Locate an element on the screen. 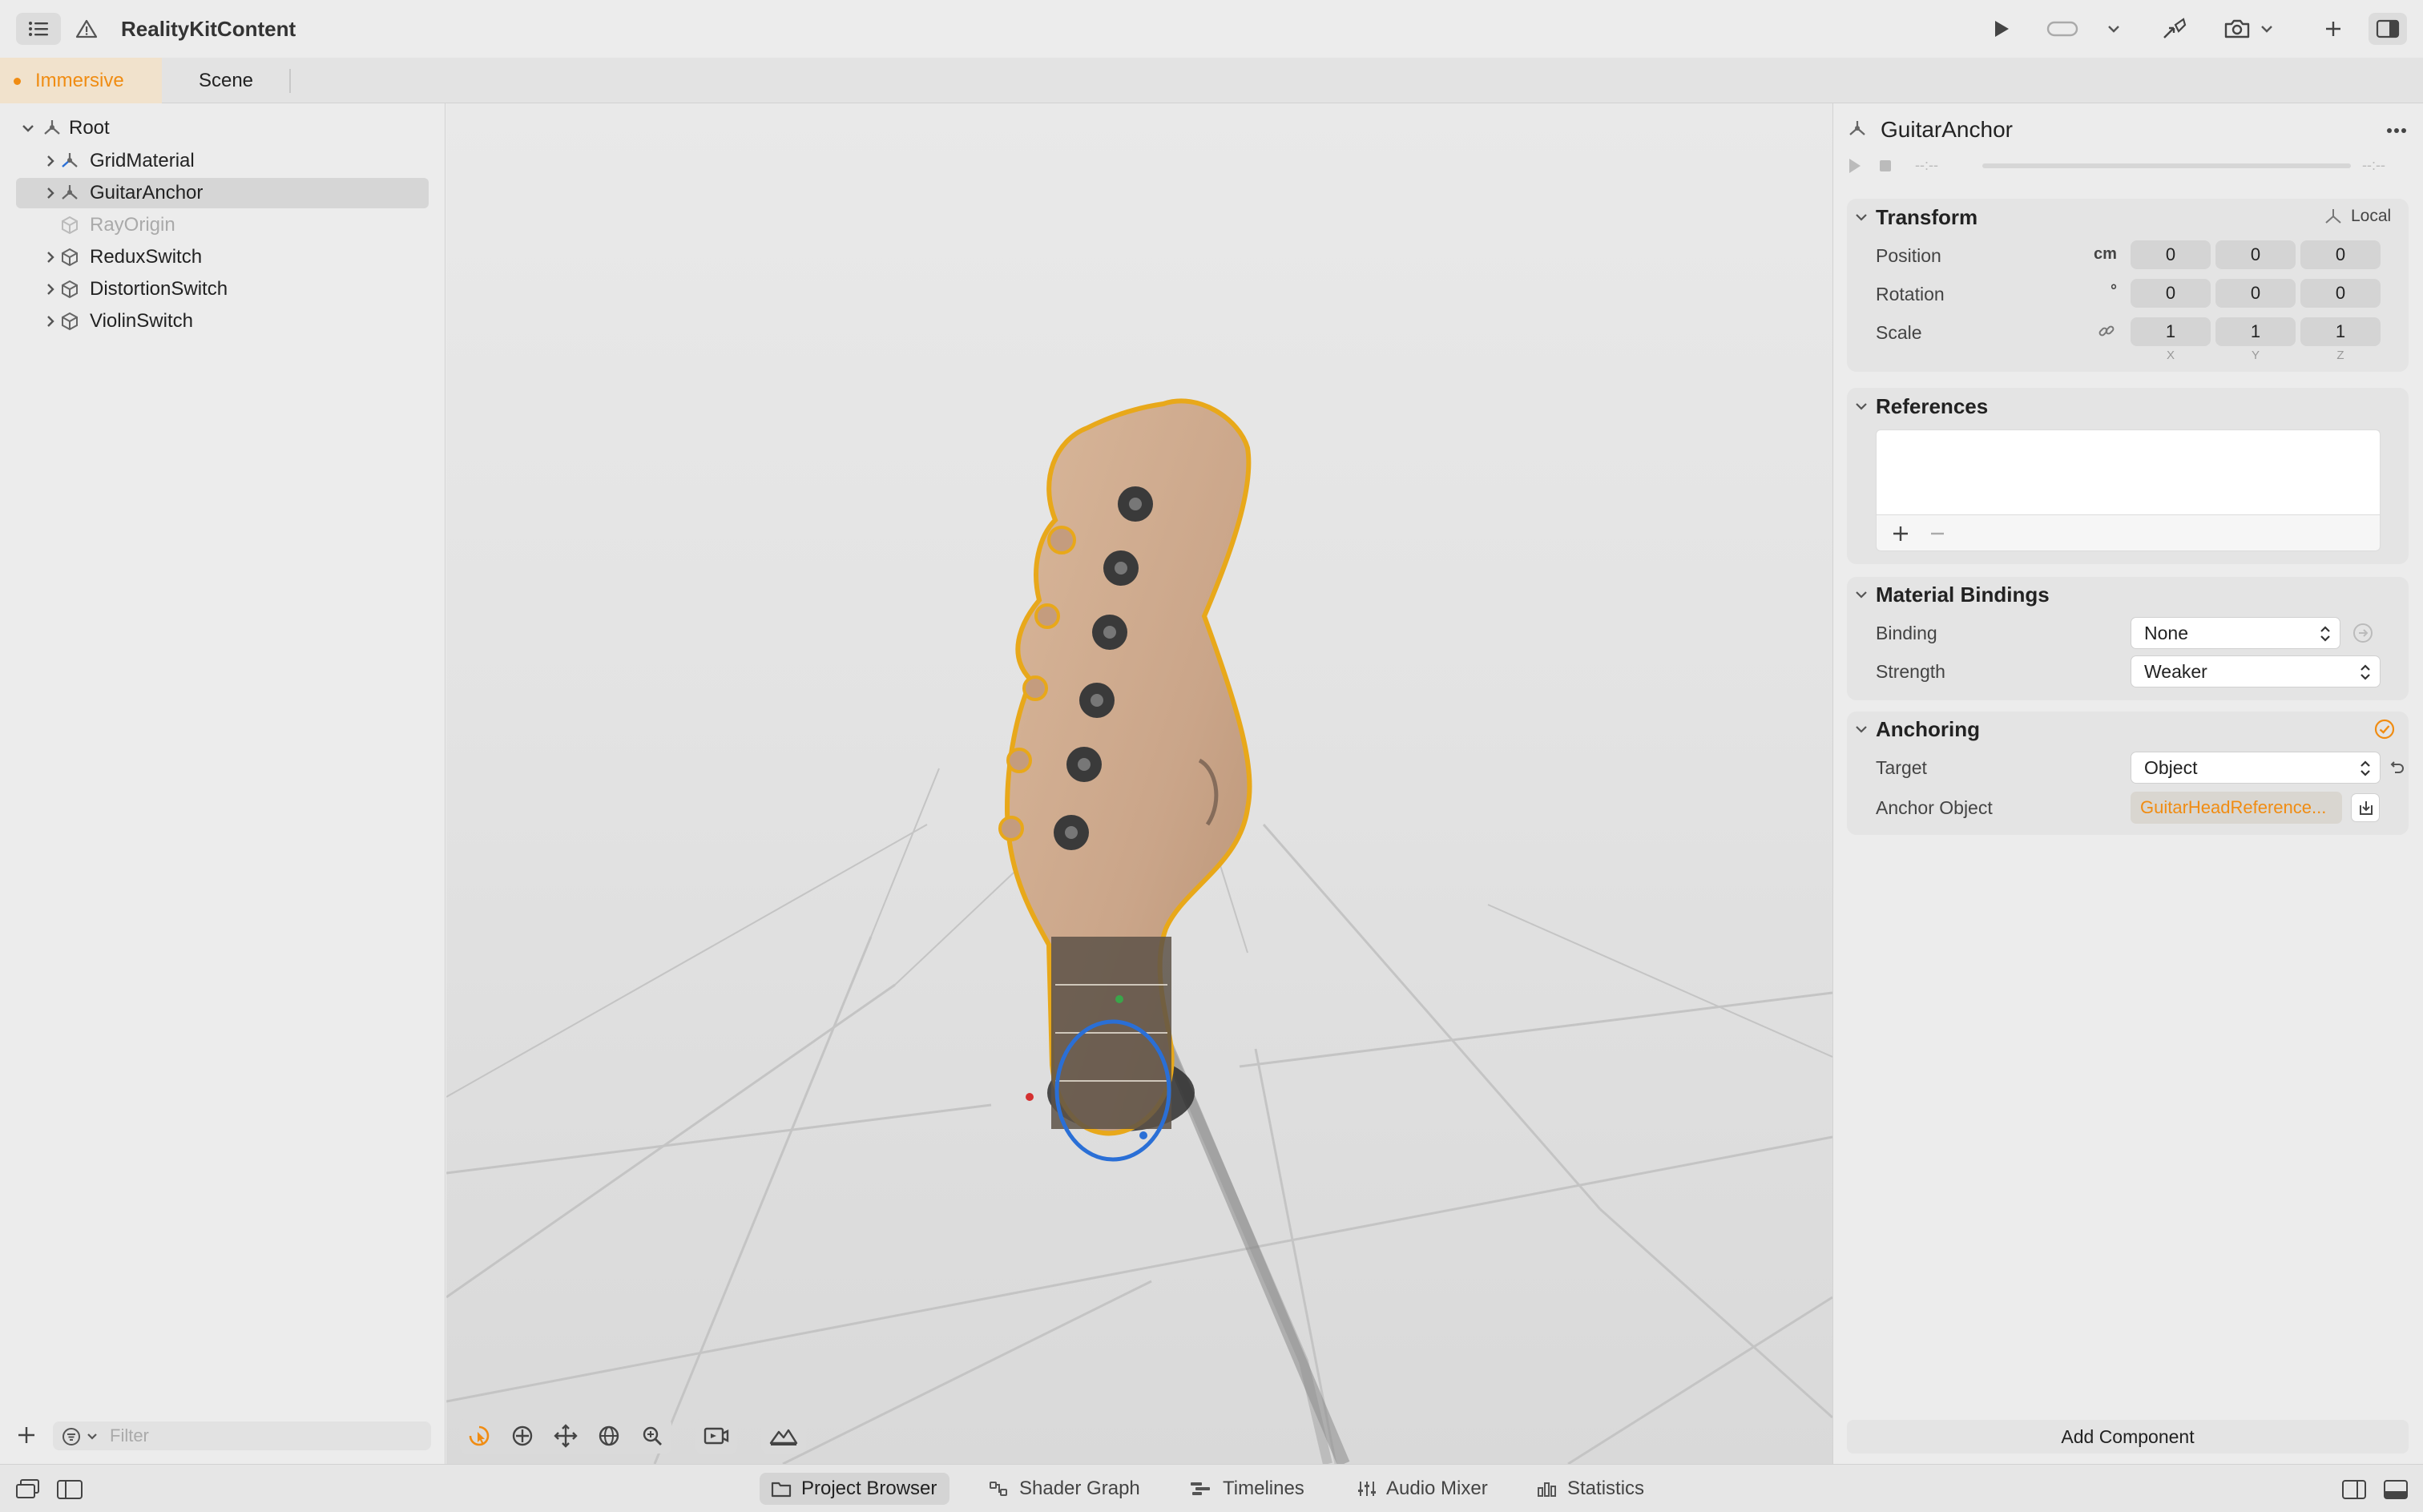 Image resolution: width=2423 pixels, height=1512 pixels. warning-triangle-icon is located at coordinates (86, 28).